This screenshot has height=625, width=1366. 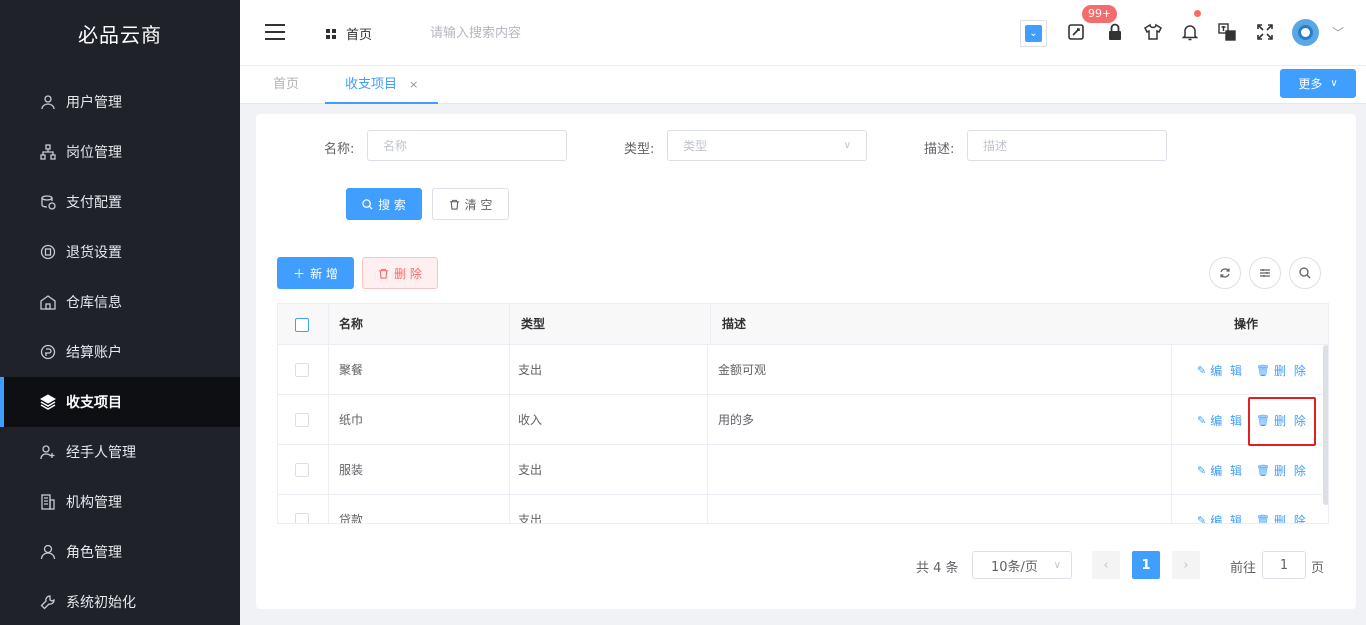 I want to click on sidebar-item-label: 用户管理, so click(x=94, y=103).